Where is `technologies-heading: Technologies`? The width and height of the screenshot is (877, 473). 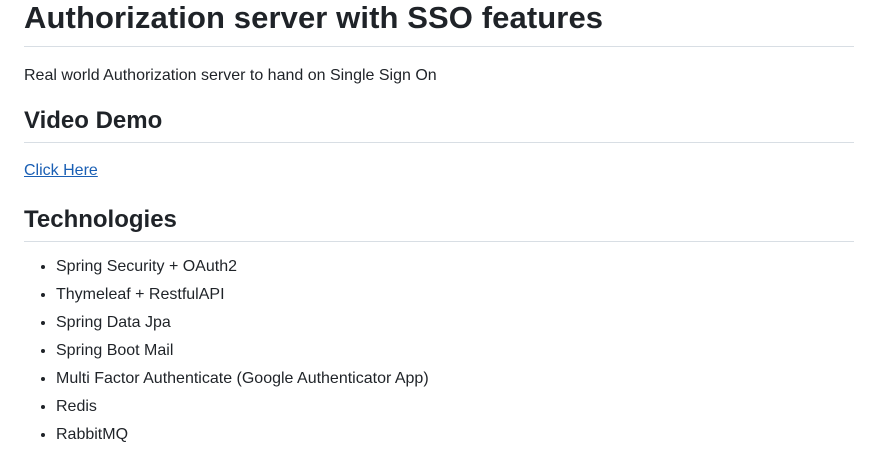 technologies-heading: Technologies is located at coordinates (439, 223).